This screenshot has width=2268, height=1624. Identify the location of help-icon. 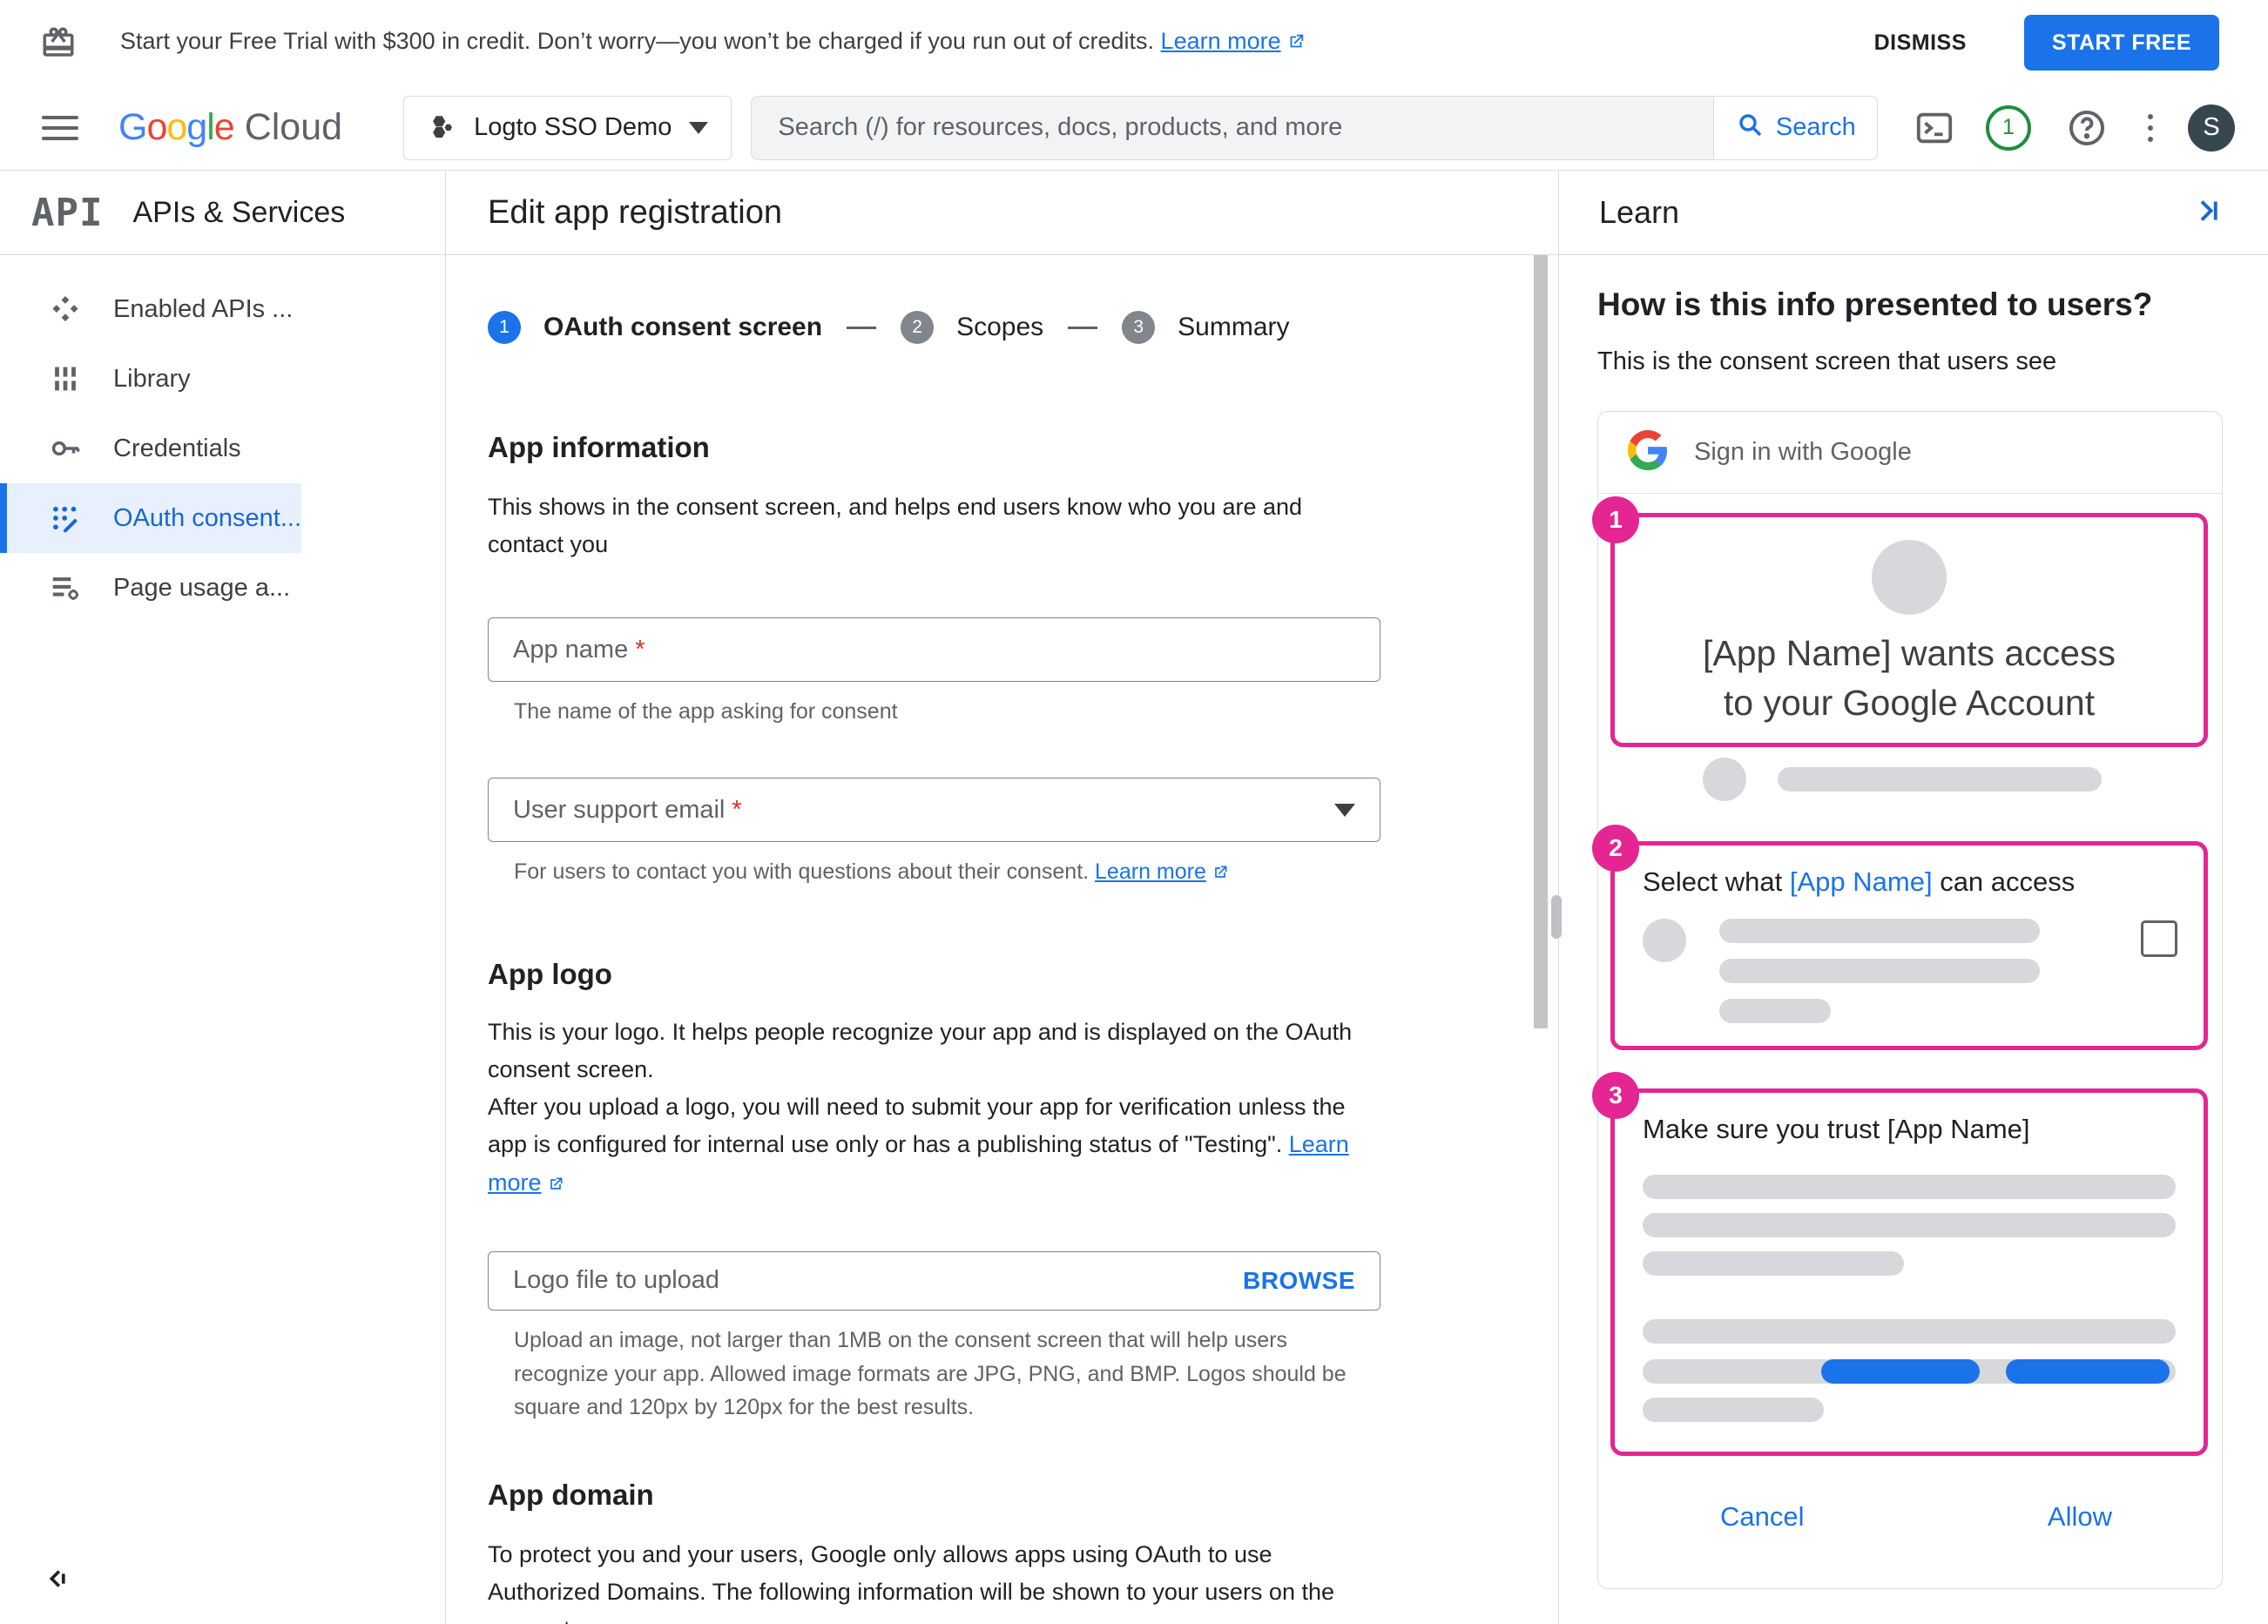
(2087, 128).